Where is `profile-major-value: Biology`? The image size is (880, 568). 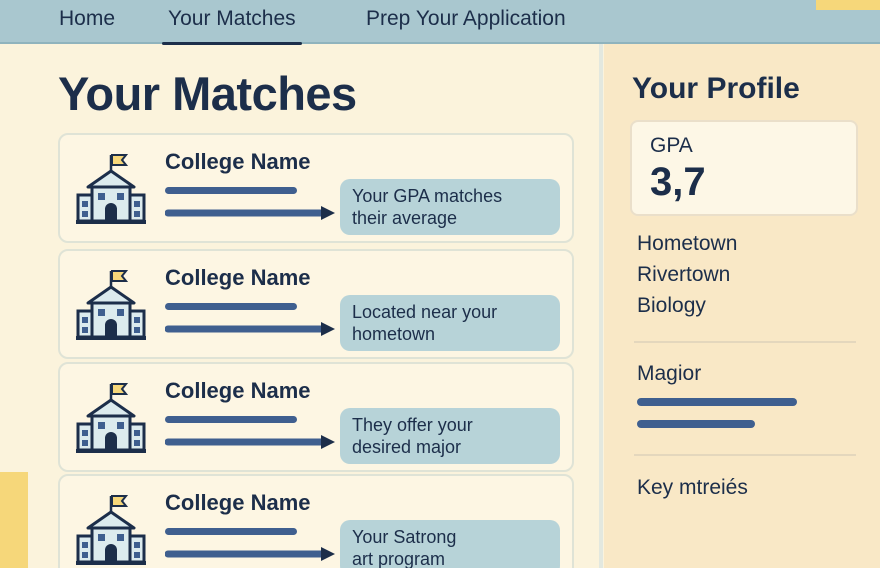
profile-major-value: Biology is located at coordinates (671, 305).